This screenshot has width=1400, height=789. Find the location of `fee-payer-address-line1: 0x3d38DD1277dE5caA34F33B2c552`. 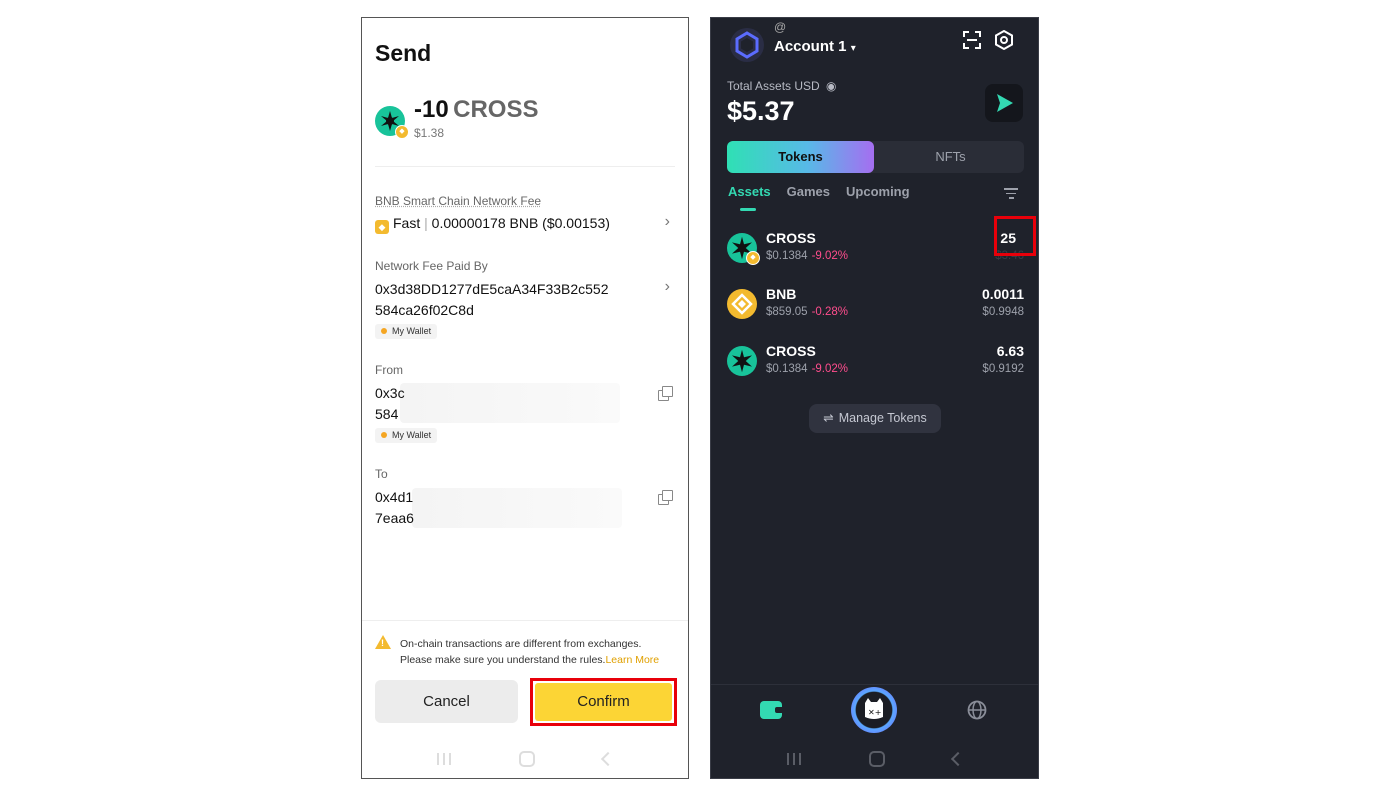

fee-payer-address-line1: 0x3d38DD1277dE5caA34F33B2c552 is located at coordinates (492, 289).